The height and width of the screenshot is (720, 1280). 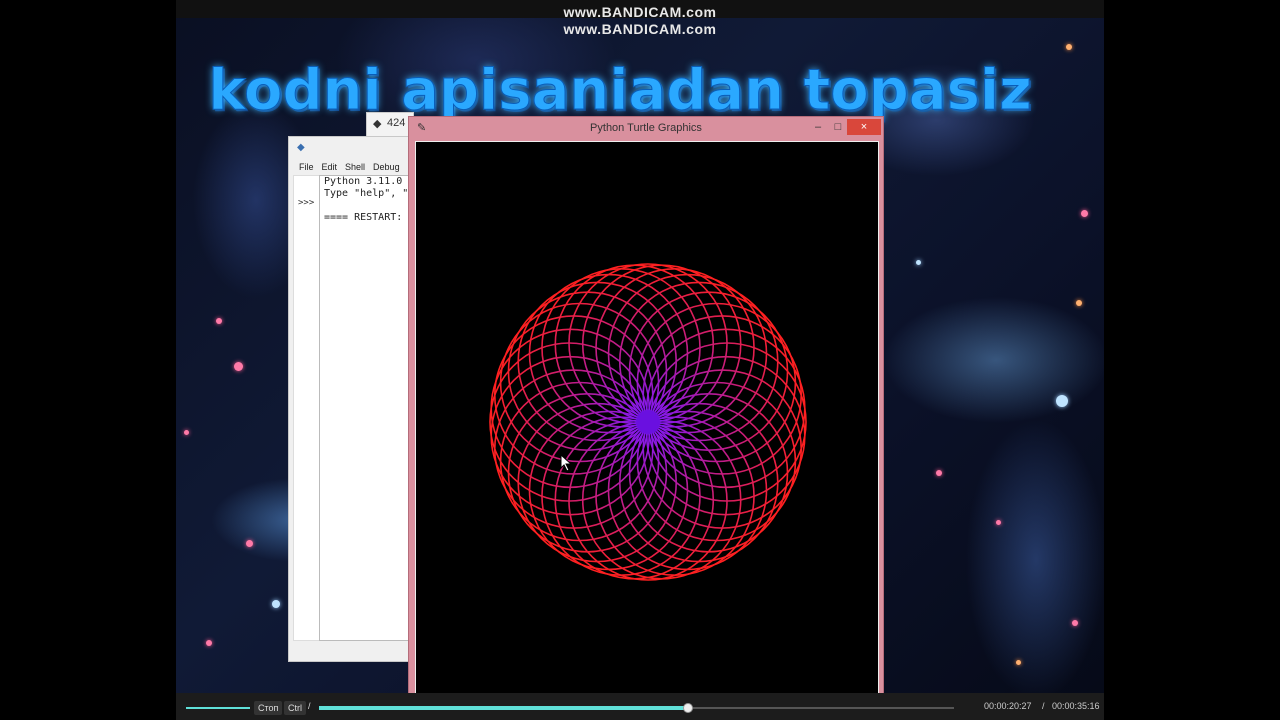 I want to click on python-file-icon: ◆, so click(x=377, y=124).